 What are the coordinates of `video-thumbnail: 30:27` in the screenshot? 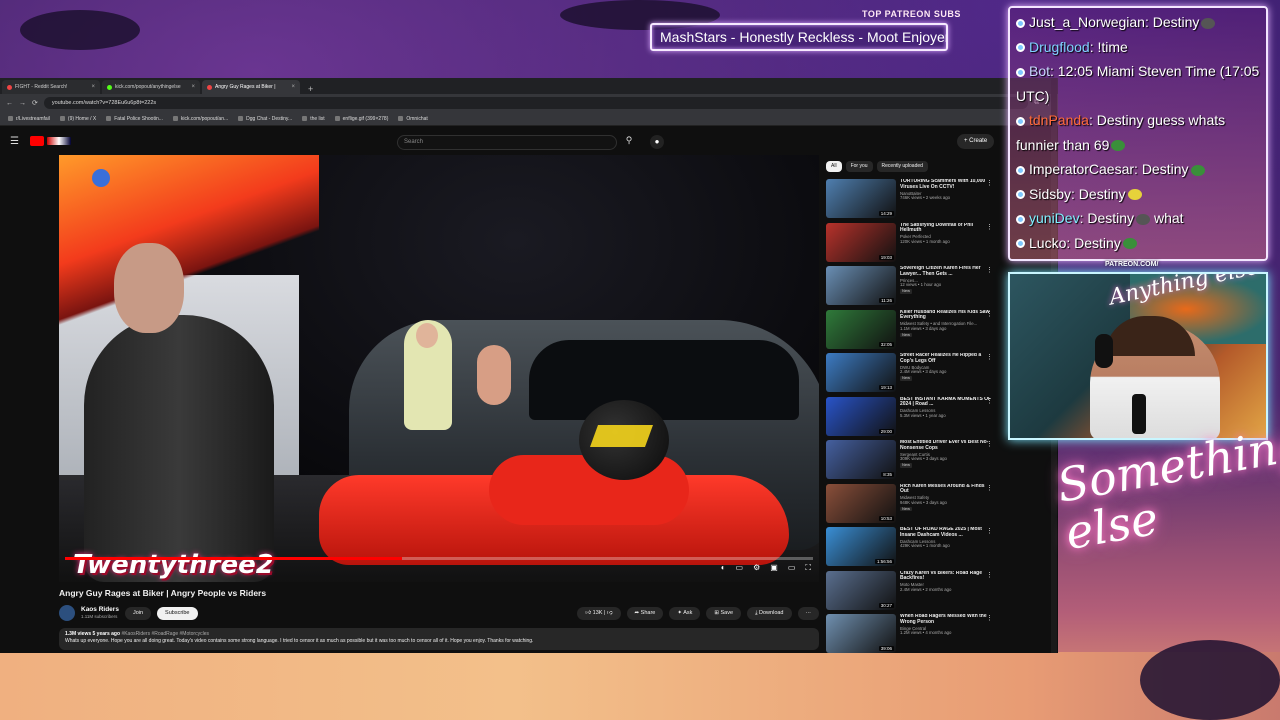 It's located at (861, 590).